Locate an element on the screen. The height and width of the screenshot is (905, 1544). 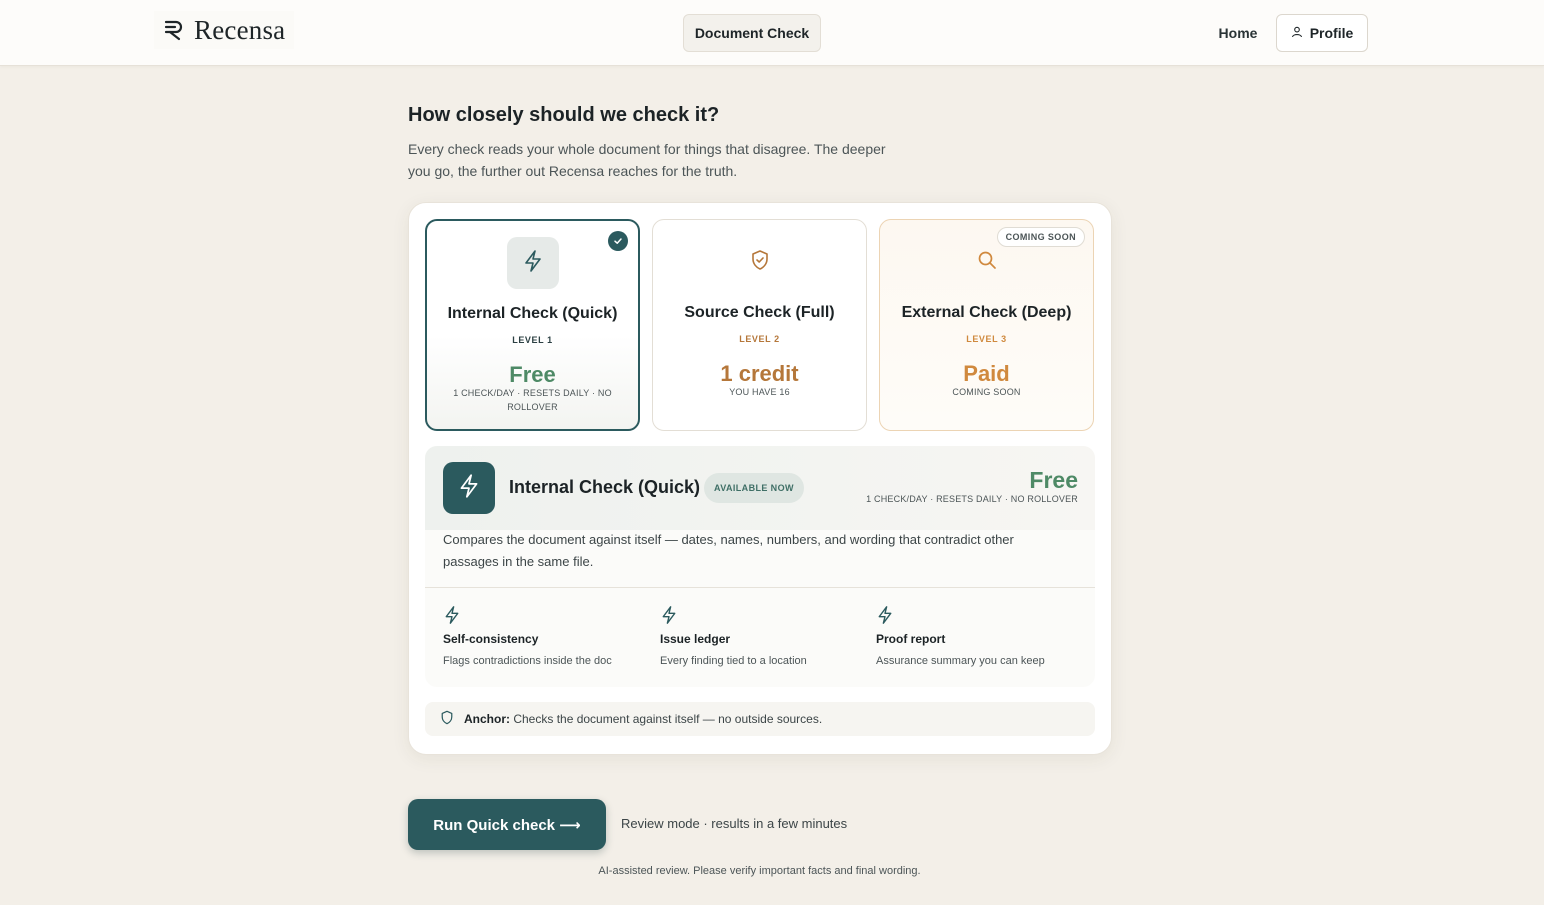
feature-title: Self-consistency is located at coordinates (491, 639).